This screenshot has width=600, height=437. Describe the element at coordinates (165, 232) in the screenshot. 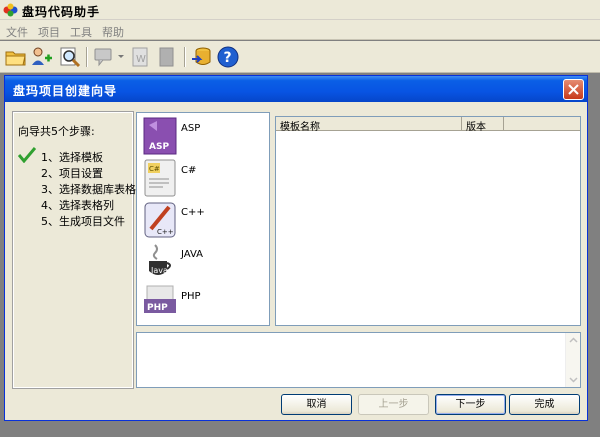

I see `svg-text: C++` at that location.